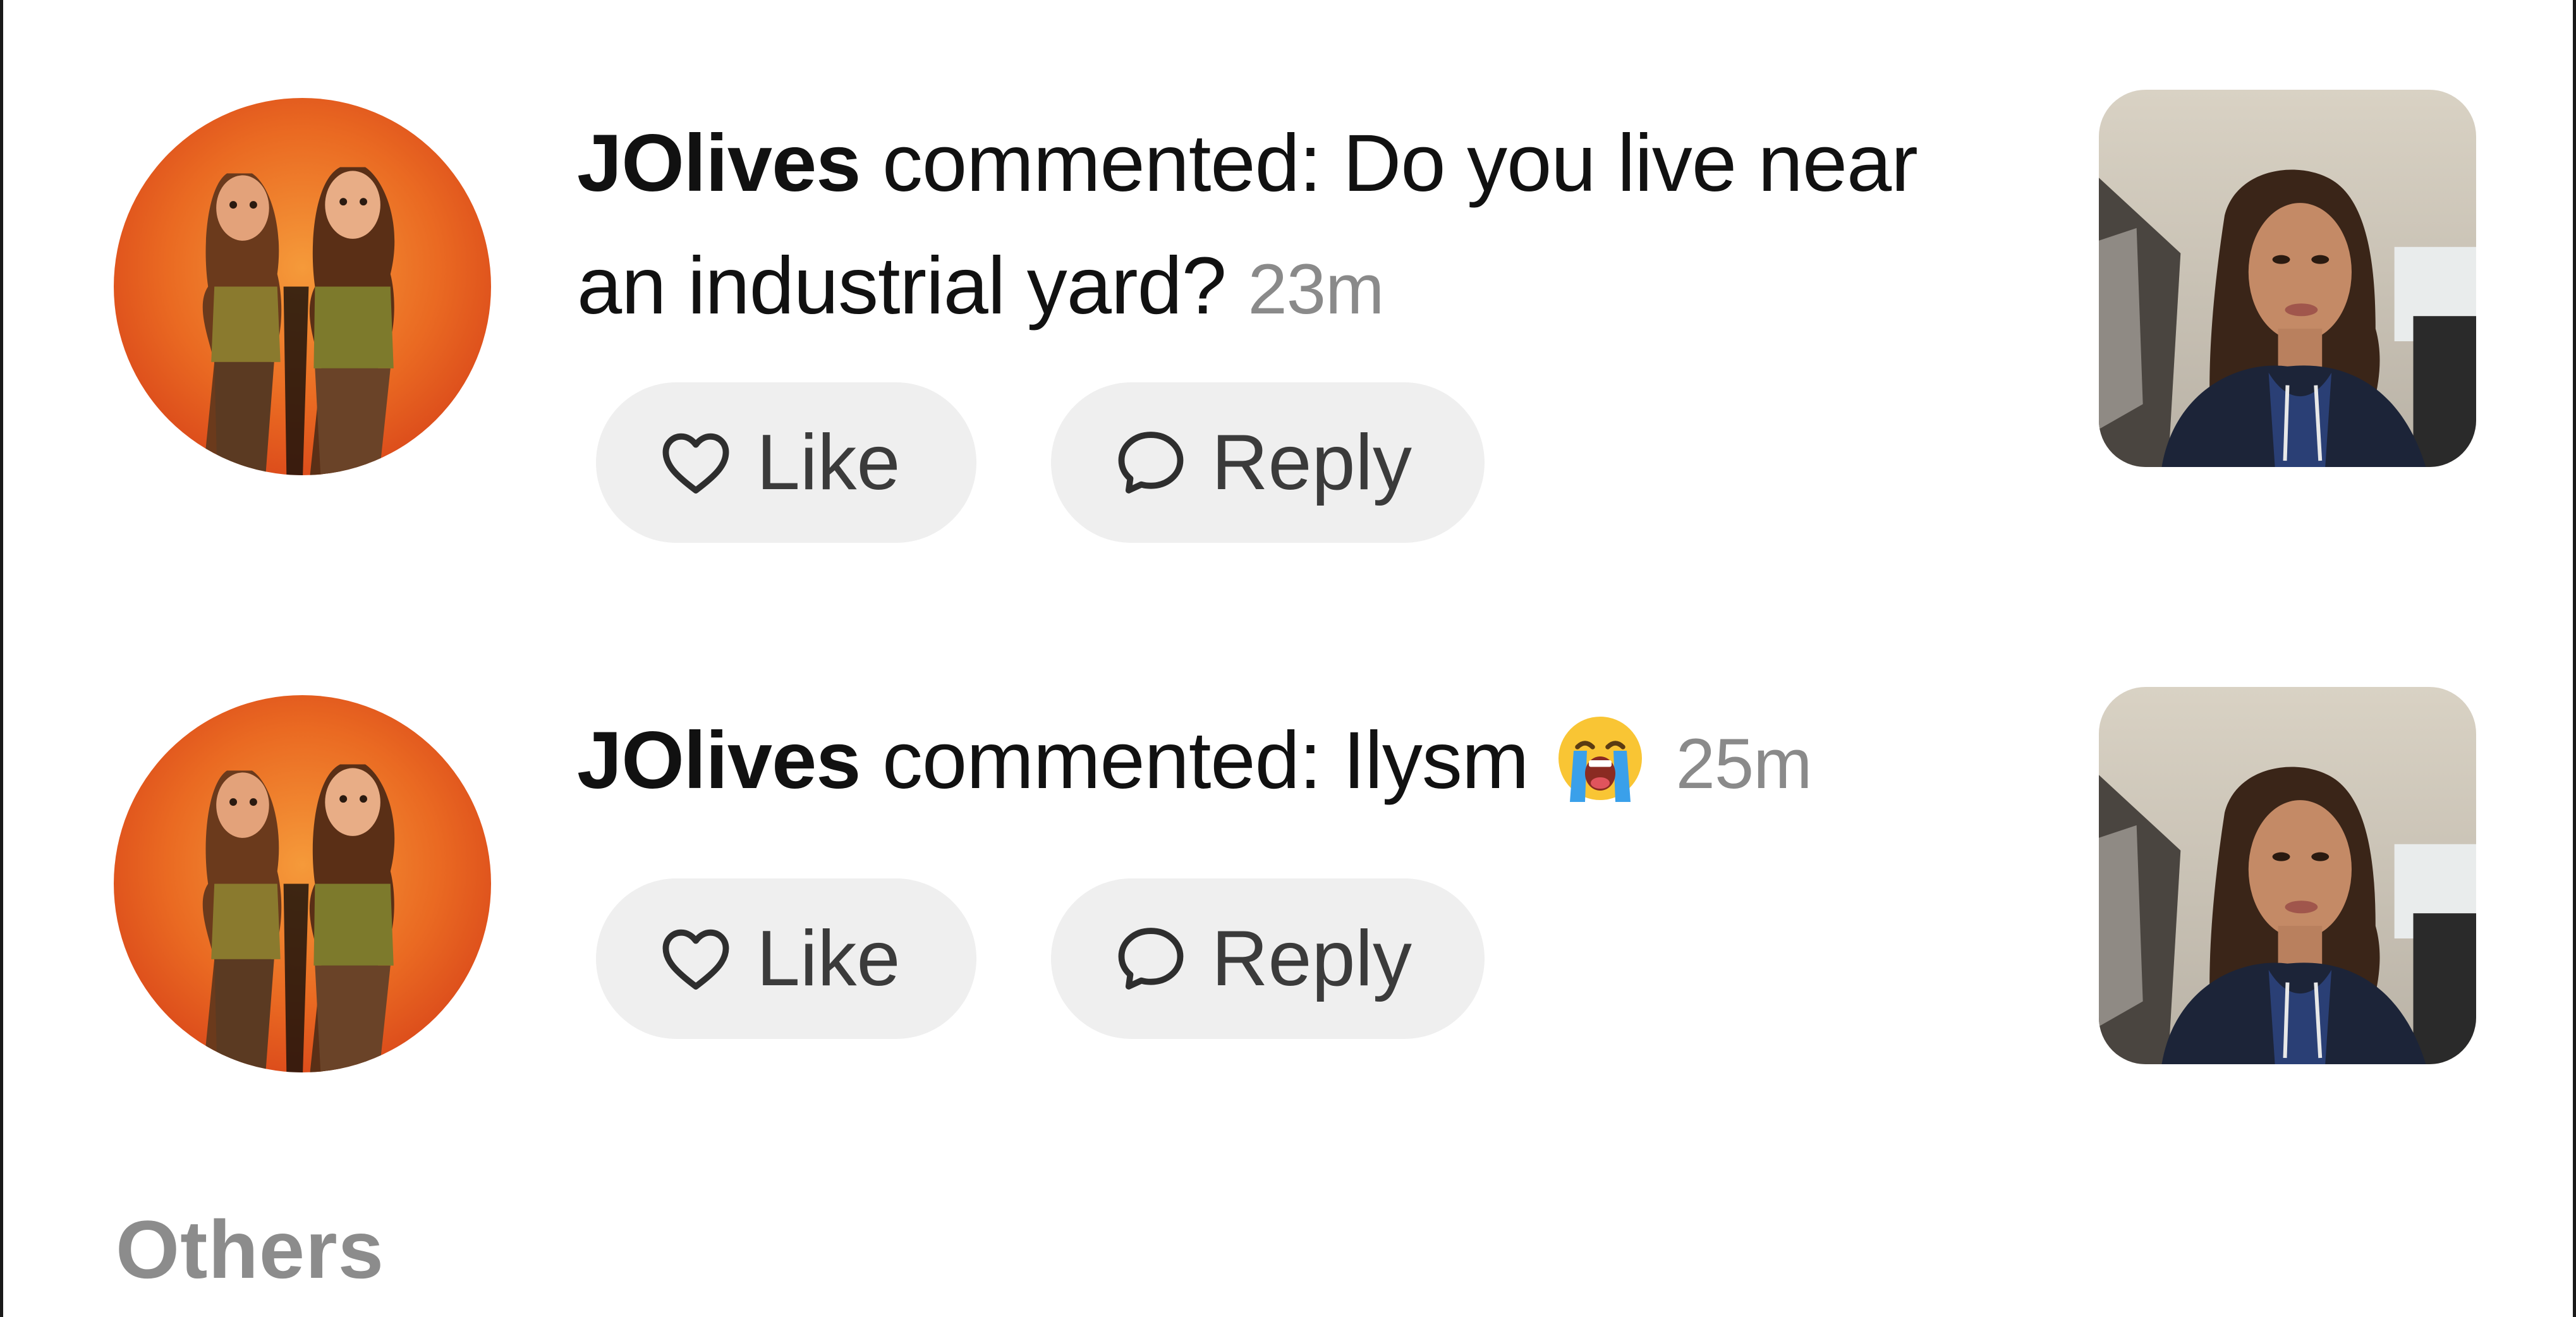 Image resolution: width=2576 pixels, height=1317 pixels. Describe the element at coordinates (1316, 290) in the screenshot. I see `timestamp: 23m` at that location.